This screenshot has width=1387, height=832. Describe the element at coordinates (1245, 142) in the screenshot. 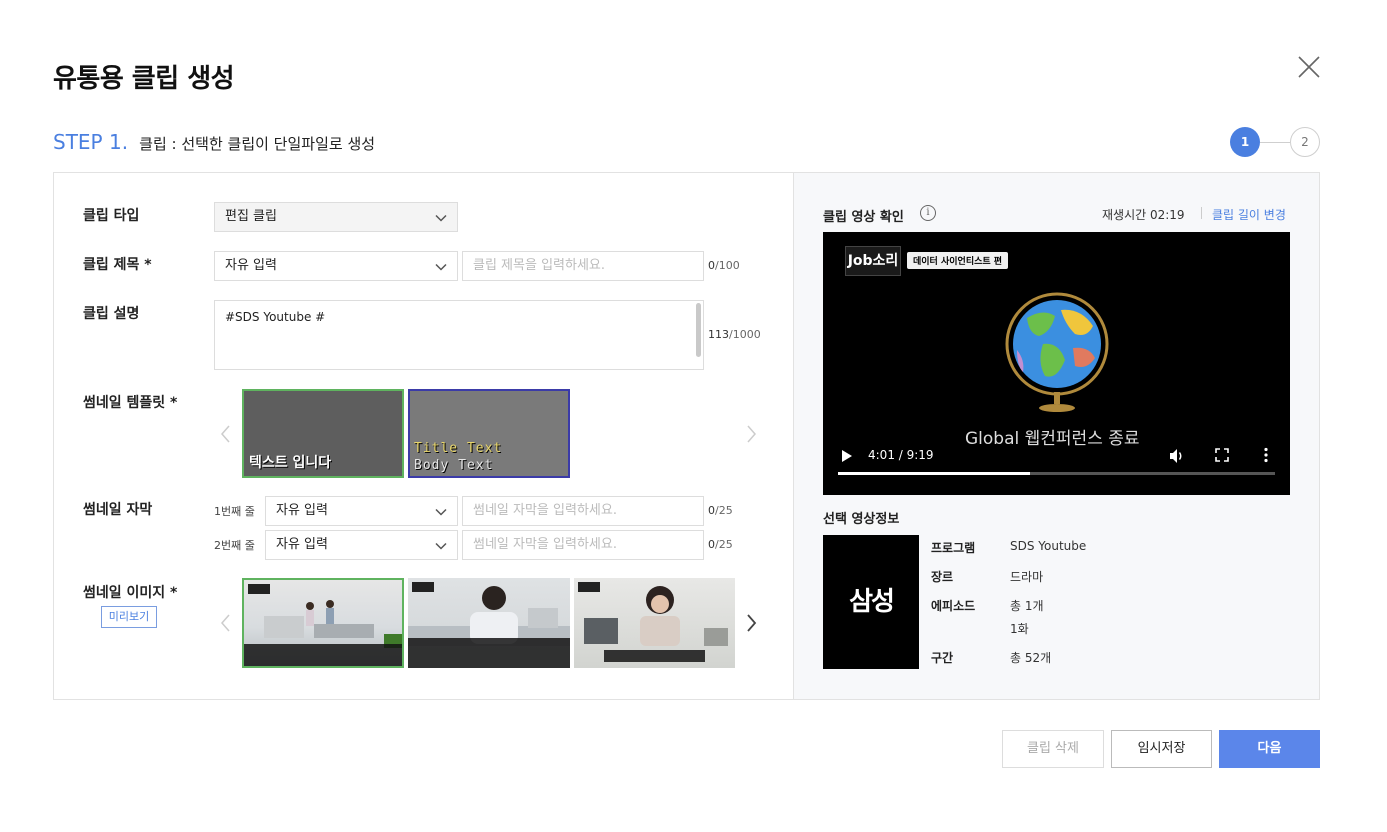

I see `step-1-dot: 1` at that location.